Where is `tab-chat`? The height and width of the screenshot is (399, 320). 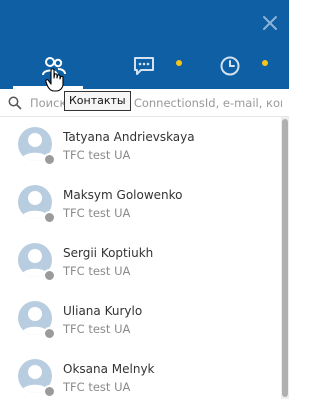
tab-chat is located at coordinates (144, 68).